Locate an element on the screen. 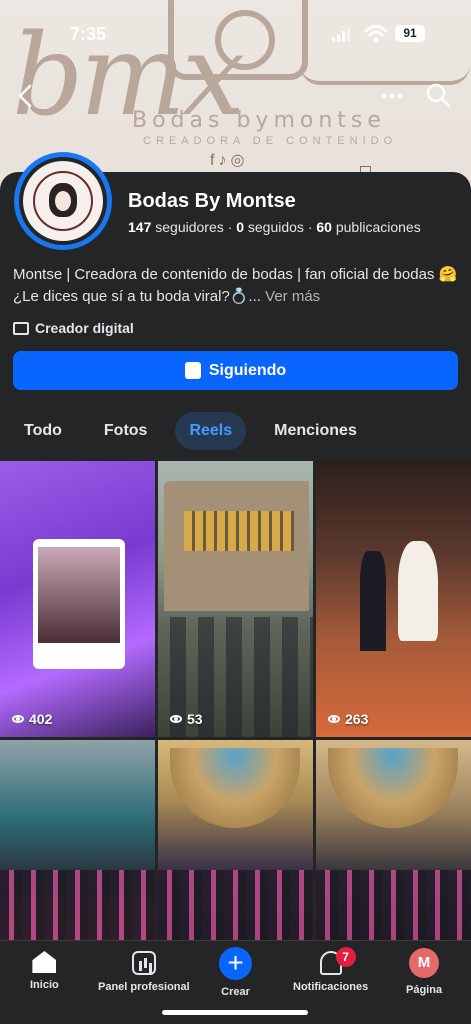 This screenshot has width=471, height=1024. following-label: seguidos is located at coordinates (276, 227).